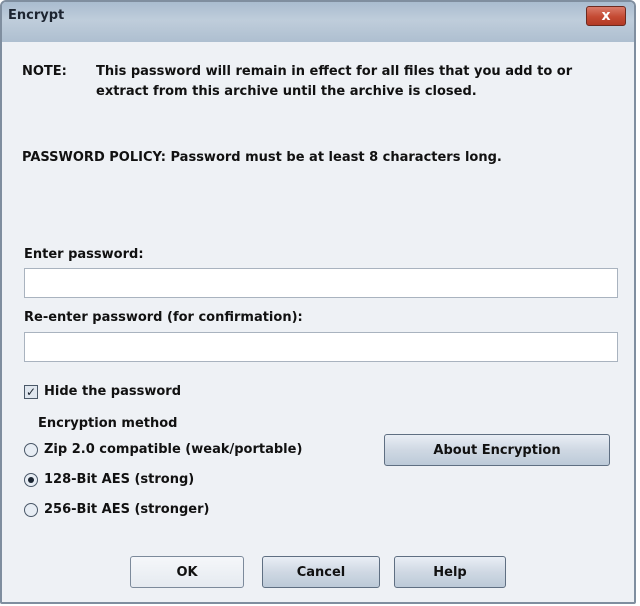 The width and height of the screenshot is (640, 606). What do you see at coordinates (321, 572) in the screenshot?
I see `cancel-button: Cancel` at bounding box center [321, 572].